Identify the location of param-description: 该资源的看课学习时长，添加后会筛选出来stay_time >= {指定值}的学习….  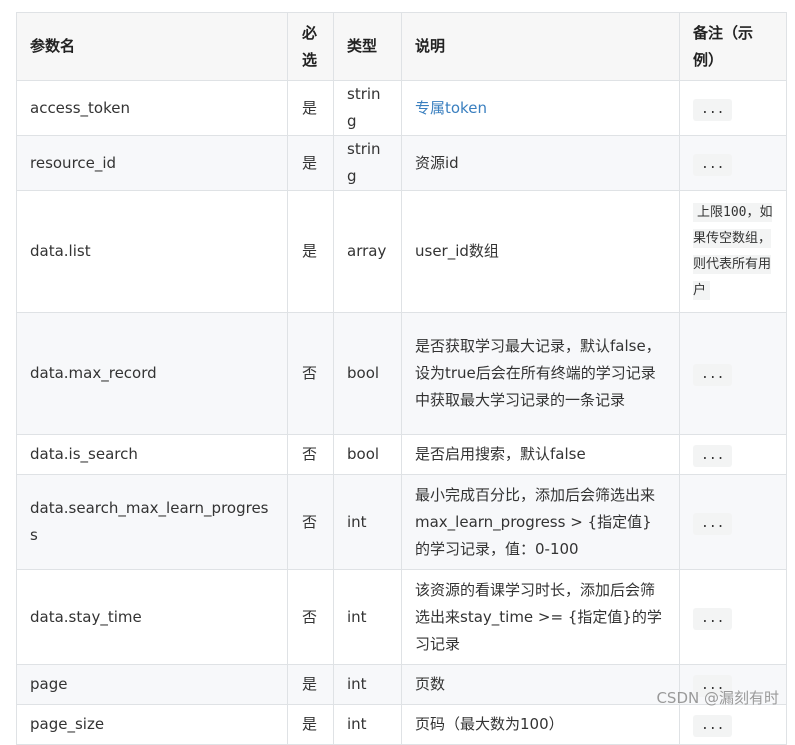
(540, 617).